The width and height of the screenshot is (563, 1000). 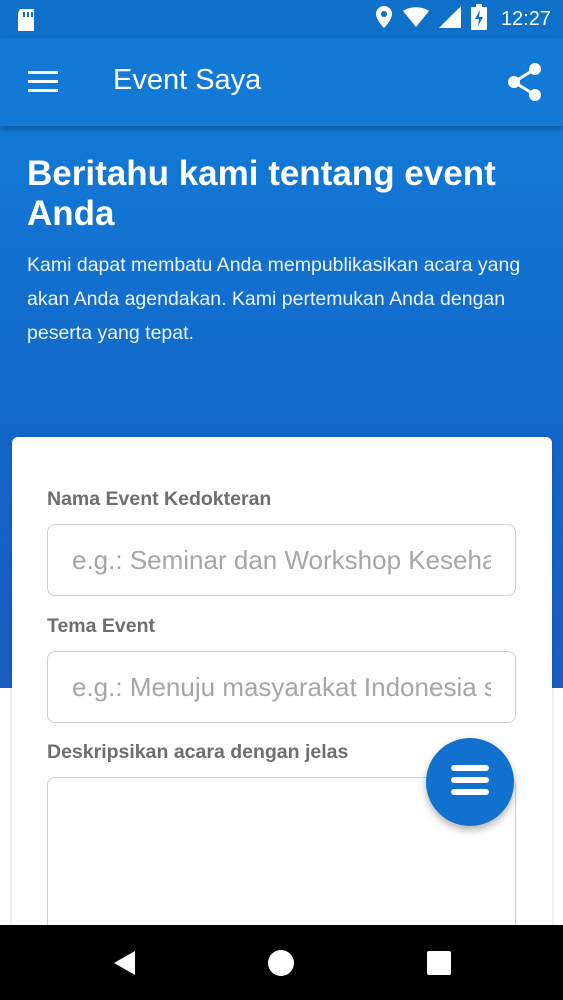 I want to click on description-label: Deskripsikan acara dengan jelas, so click(x=198, y=752).